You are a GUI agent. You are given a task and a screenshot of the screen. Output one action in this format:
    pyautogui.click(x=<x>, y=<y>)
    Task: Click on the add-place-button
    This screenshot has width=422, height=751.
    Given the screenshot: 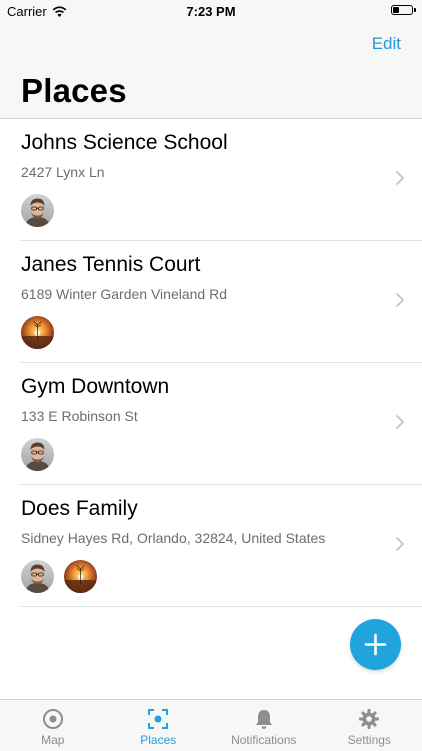 What is the action you would take?
    pyautogui.click(x=375, y=644)
    